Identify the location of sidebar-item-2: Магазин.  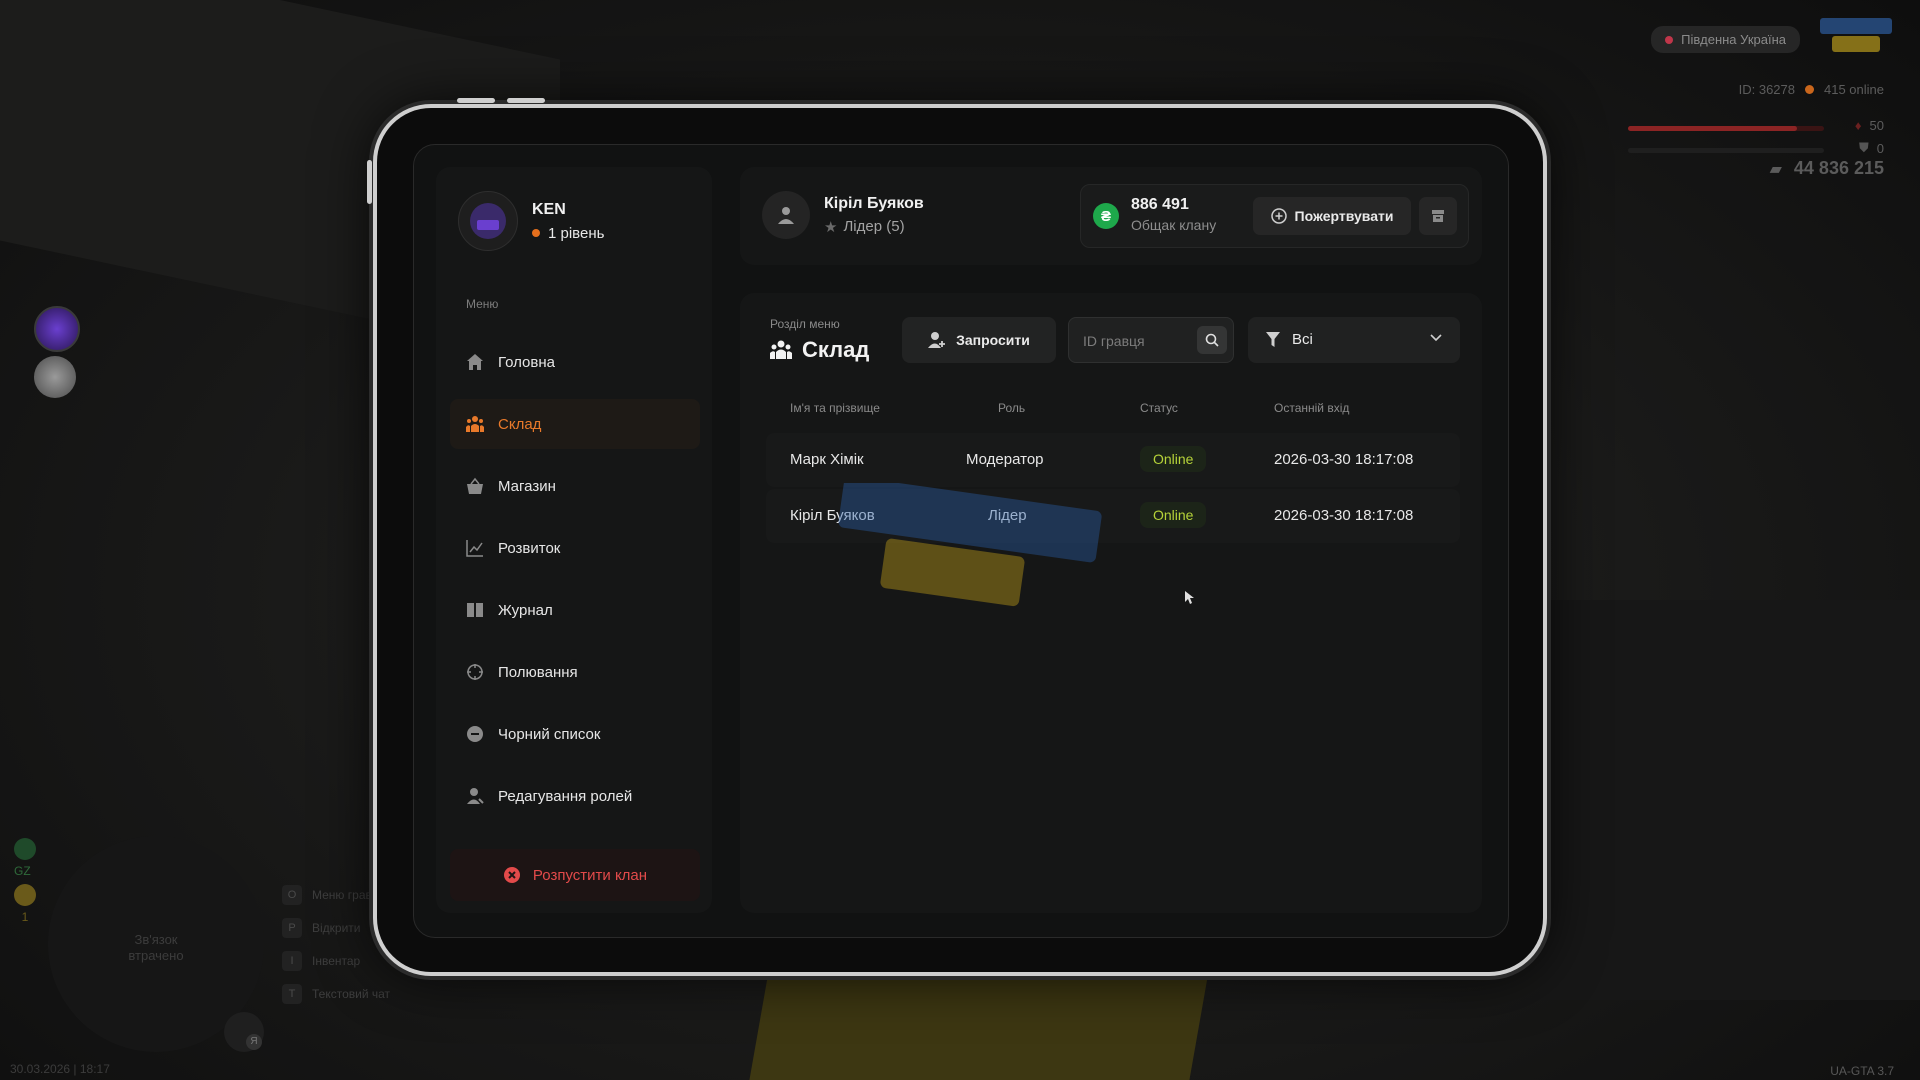
(575, 486).